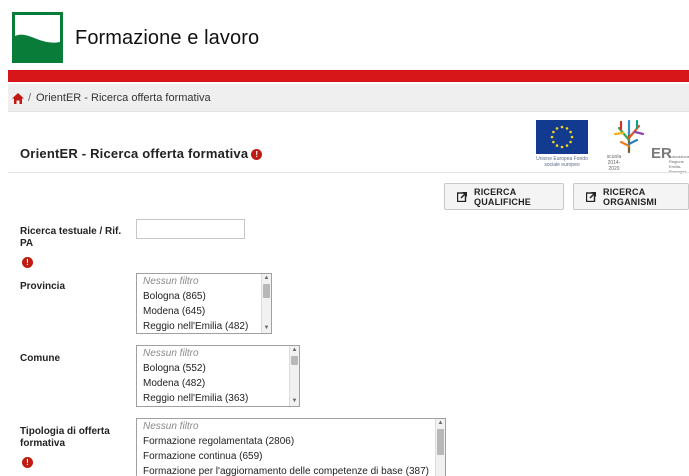  What do you see at coordinates (348, 76) in the screenshot?
I see `header-accent-bar` at bounding box center [348, 76].